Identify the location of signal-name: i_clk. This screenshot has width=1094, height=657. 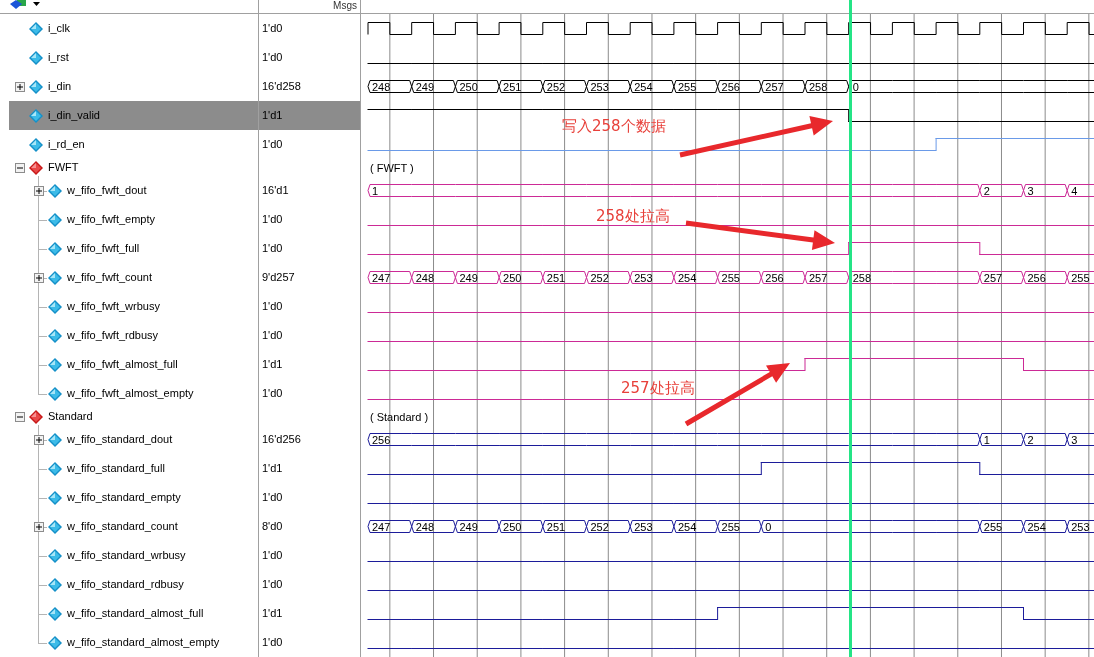
(59, 29).